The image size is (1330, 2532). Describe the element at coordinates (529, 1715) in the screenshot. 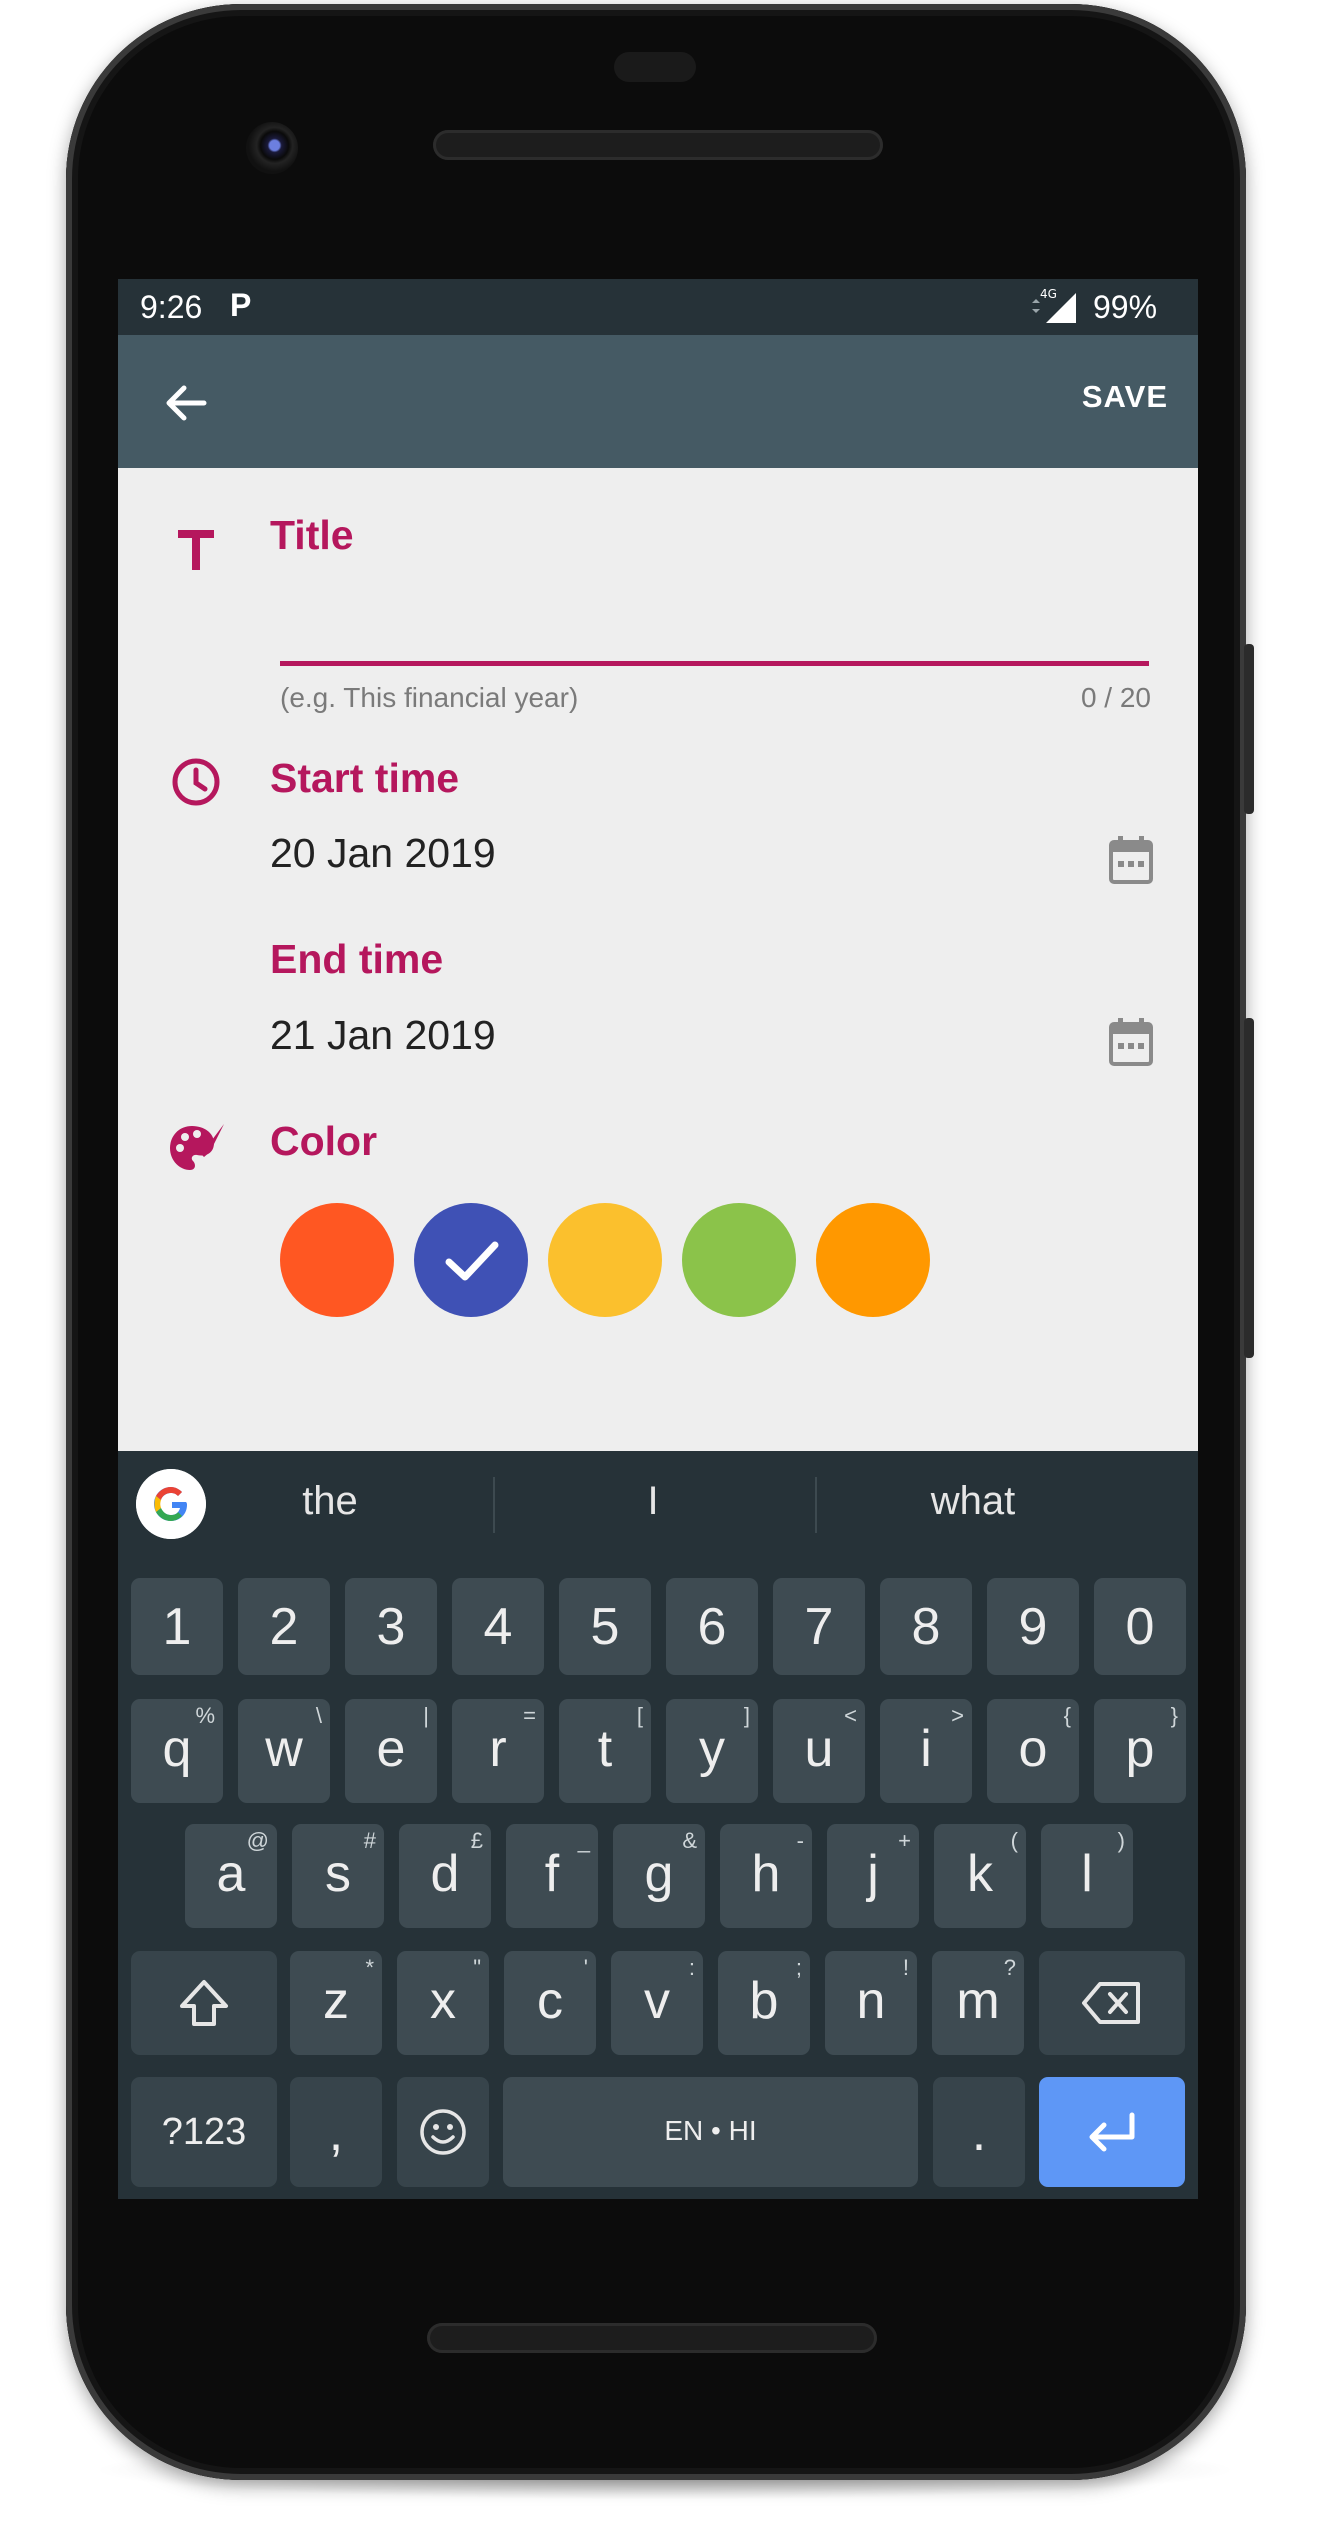

I see `key-hint: =` at that location.